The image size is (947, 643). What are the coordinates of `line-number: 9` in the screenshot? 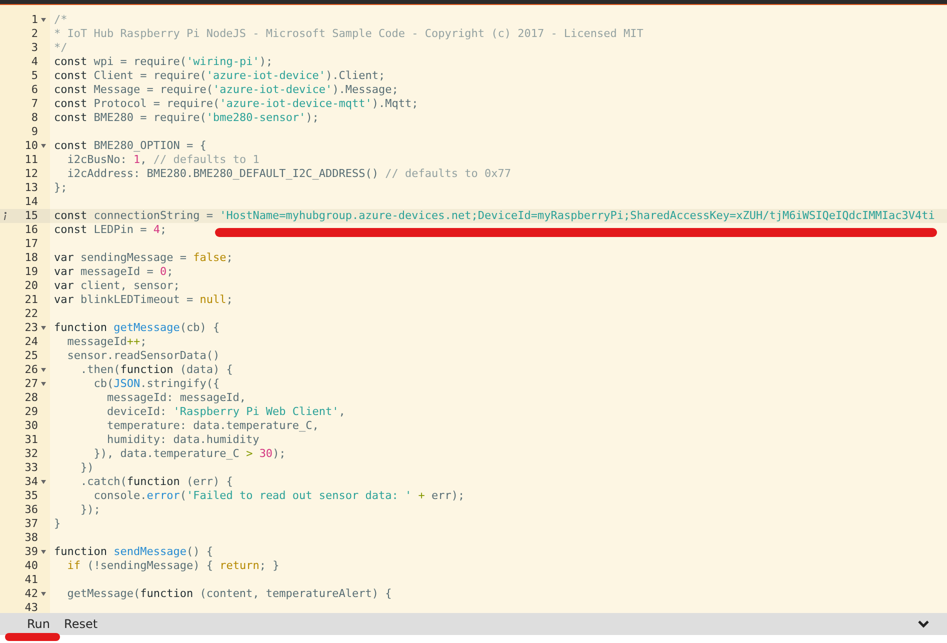 It's located at (34, 132).